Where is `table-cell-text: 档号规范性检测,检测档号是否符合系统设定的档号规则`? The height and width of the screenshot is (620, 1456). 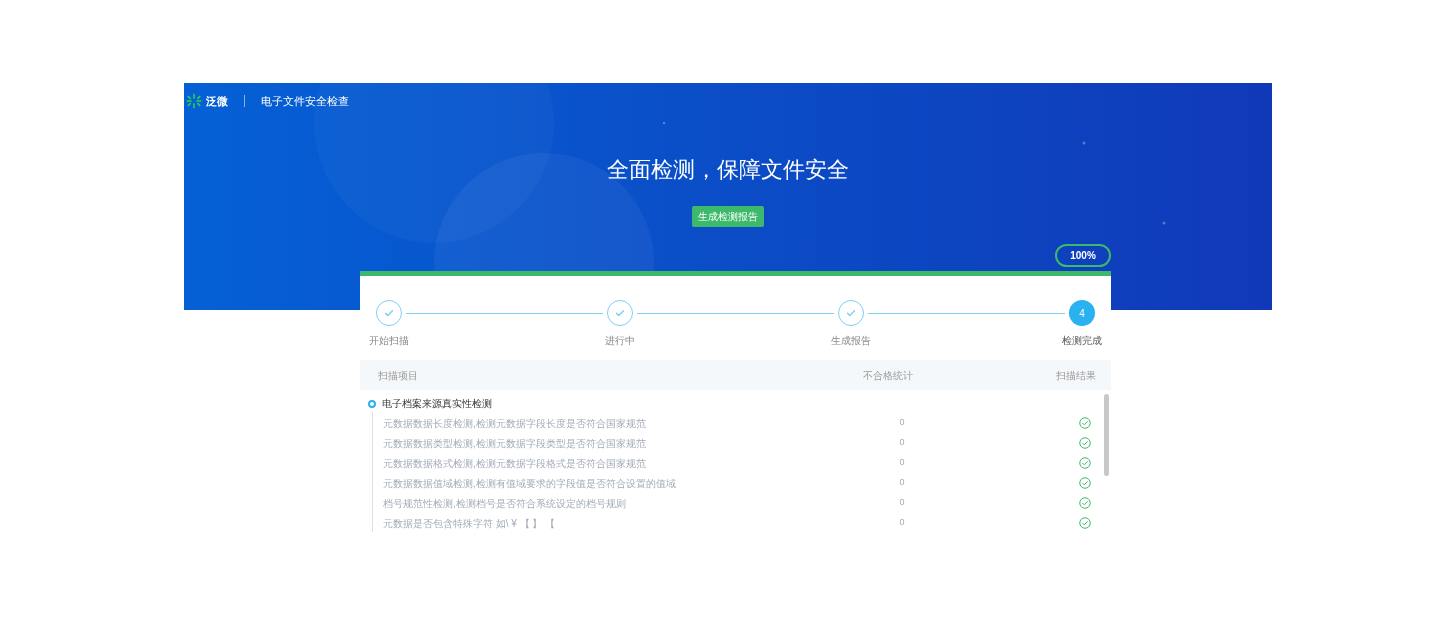
table-cell-text: 档号规范性检测,检测档号是否符合系统设定的档号规则 is located at coordinates (505, 503).